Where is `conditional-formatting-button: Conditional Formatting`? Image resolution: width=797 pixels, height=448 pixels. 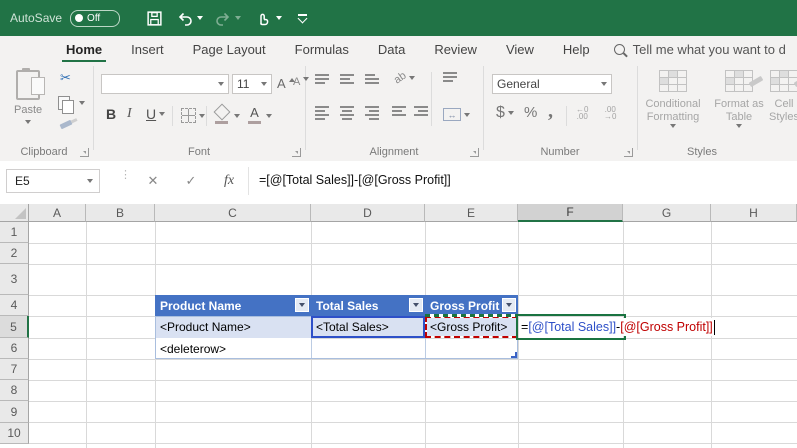 conditional-formatting-button: Conditional Formatting is located at coordinates (673, 99).